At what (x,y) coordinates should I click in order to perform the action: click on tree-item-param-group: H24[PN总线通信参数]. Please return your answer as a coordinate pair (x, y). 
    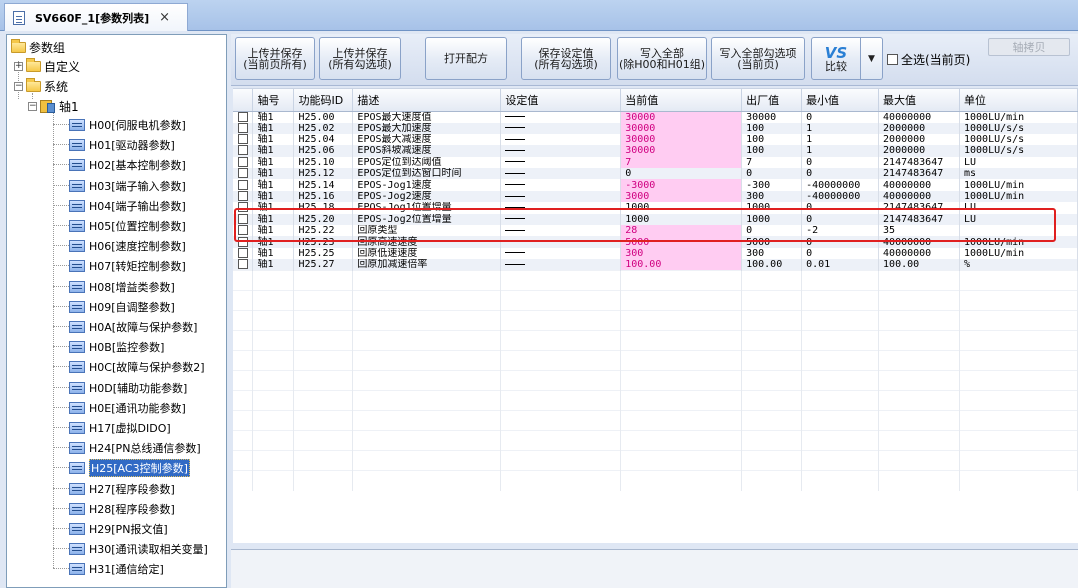
    Looking at the image, I should click on (135, 448).